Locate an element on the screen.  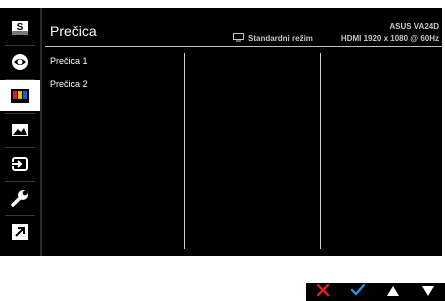
navigation-bar is located at coordinates (375, 292).